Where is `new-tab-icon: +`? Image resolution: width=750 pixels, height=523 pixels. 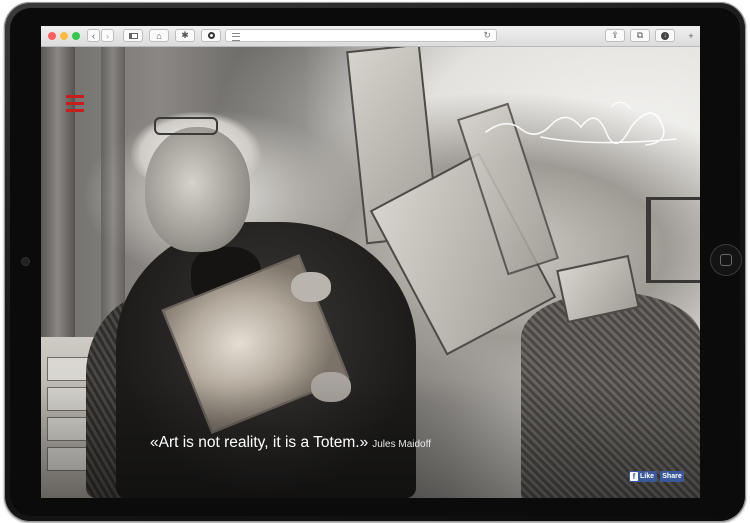
new-tab-icon: + is located at coordinates (691, 35).